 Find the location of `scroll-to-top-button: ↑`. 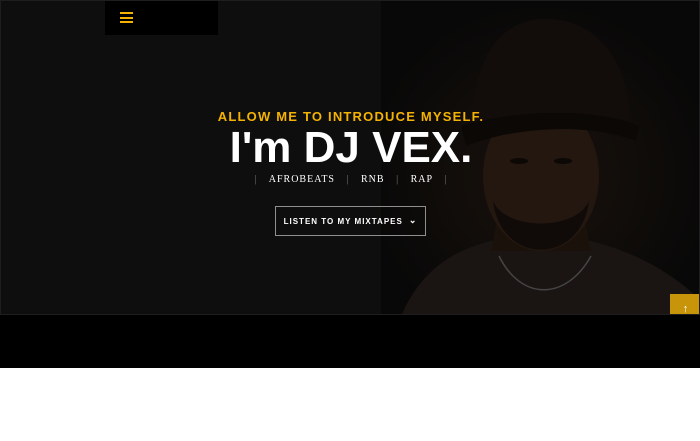

scroll-to-top-button: ↑ is located at coordinates (684, 304).